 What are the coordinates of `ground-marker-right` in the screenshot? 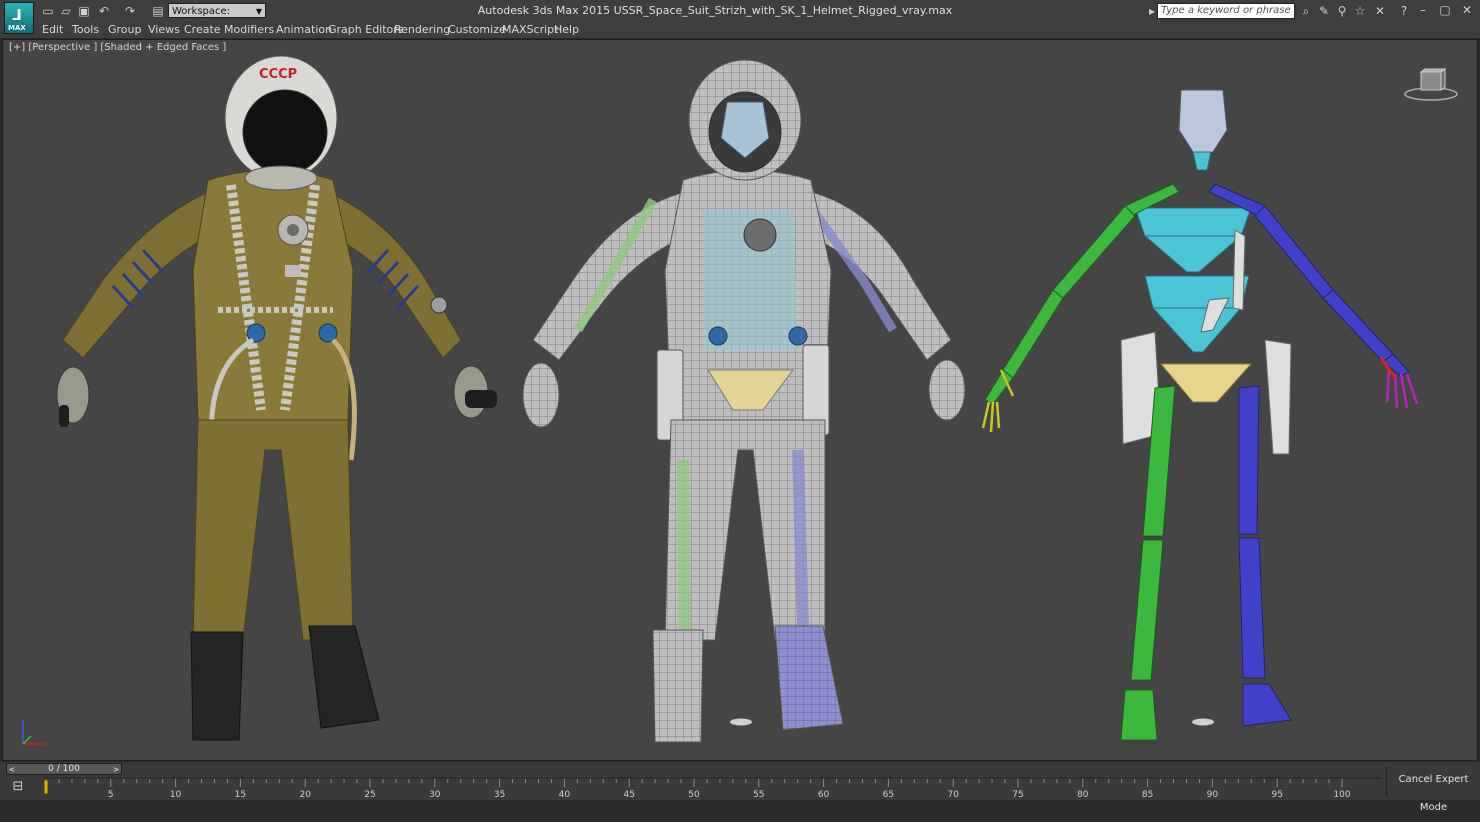 It's located at (1203, 722).